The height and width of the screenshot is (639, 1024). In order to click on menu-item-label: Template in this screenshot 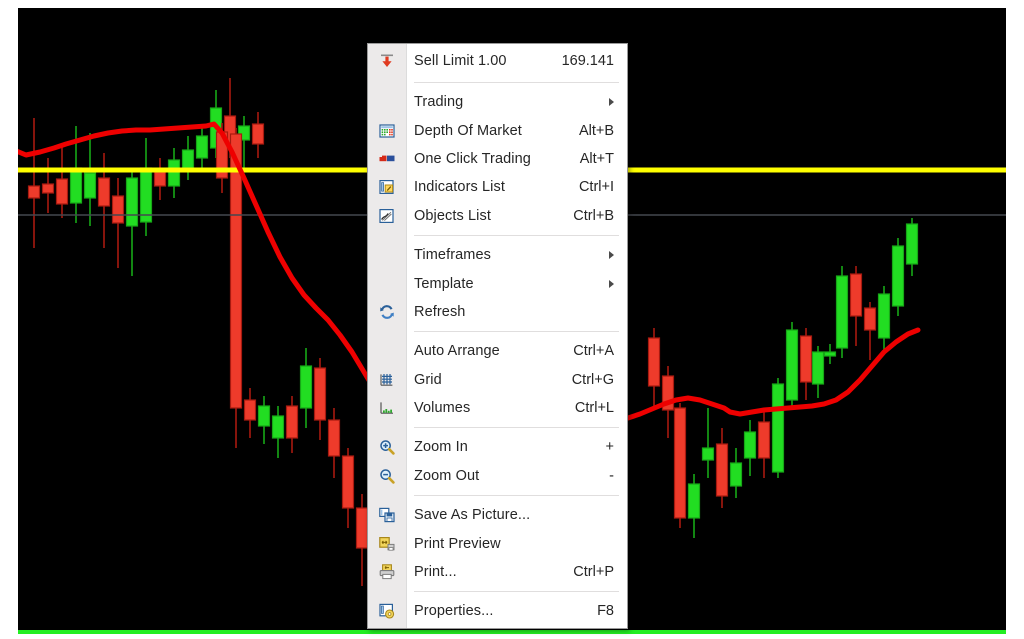, I will do `click(444, 283)`.